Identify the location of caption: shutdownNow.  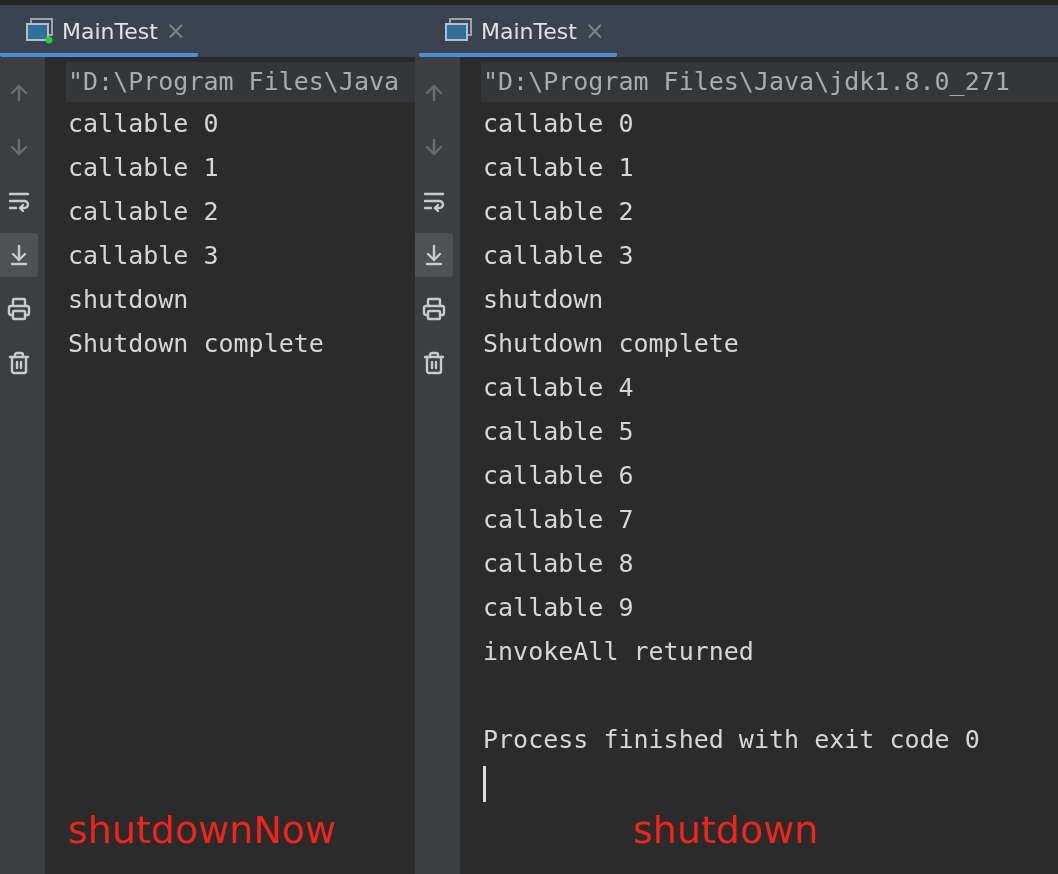
(202, 831).